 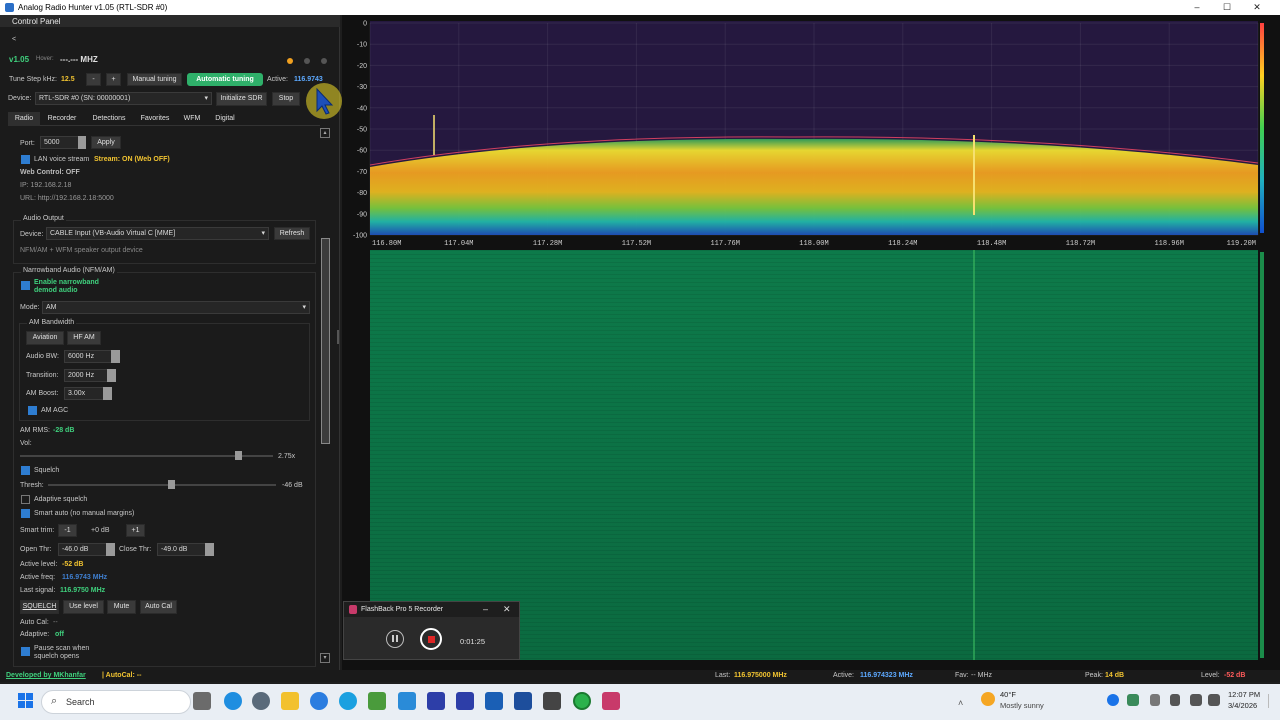 I want to click on hf-am-button: HF AM, so click(x=84, y=338).